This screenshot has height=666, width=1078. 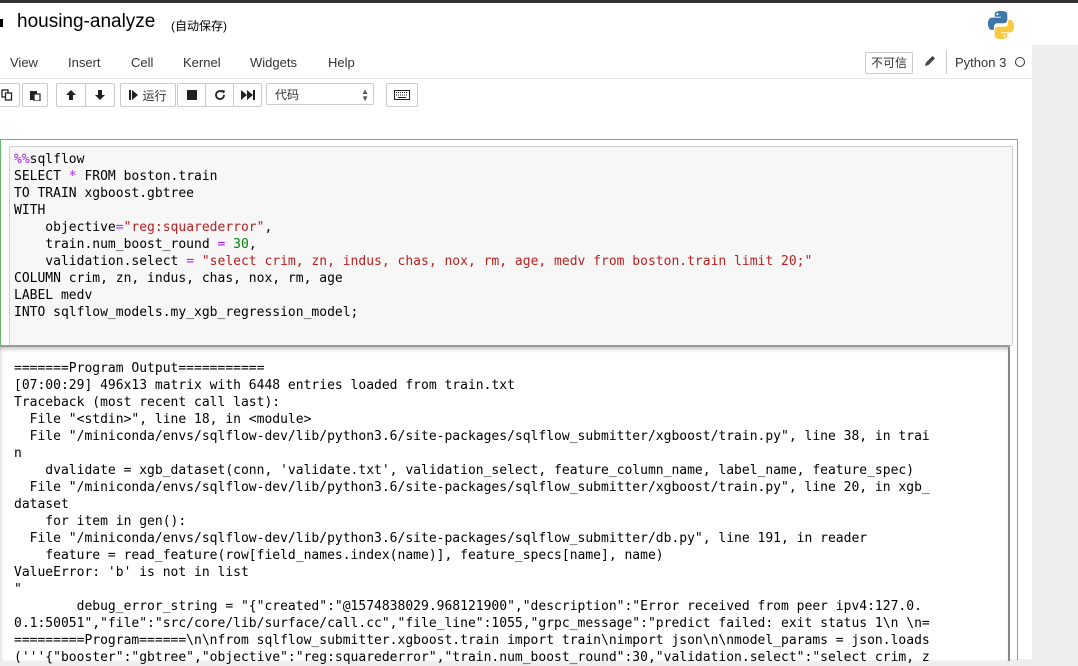 I want to click on run-button: 运行, so click(x=148, y=95).